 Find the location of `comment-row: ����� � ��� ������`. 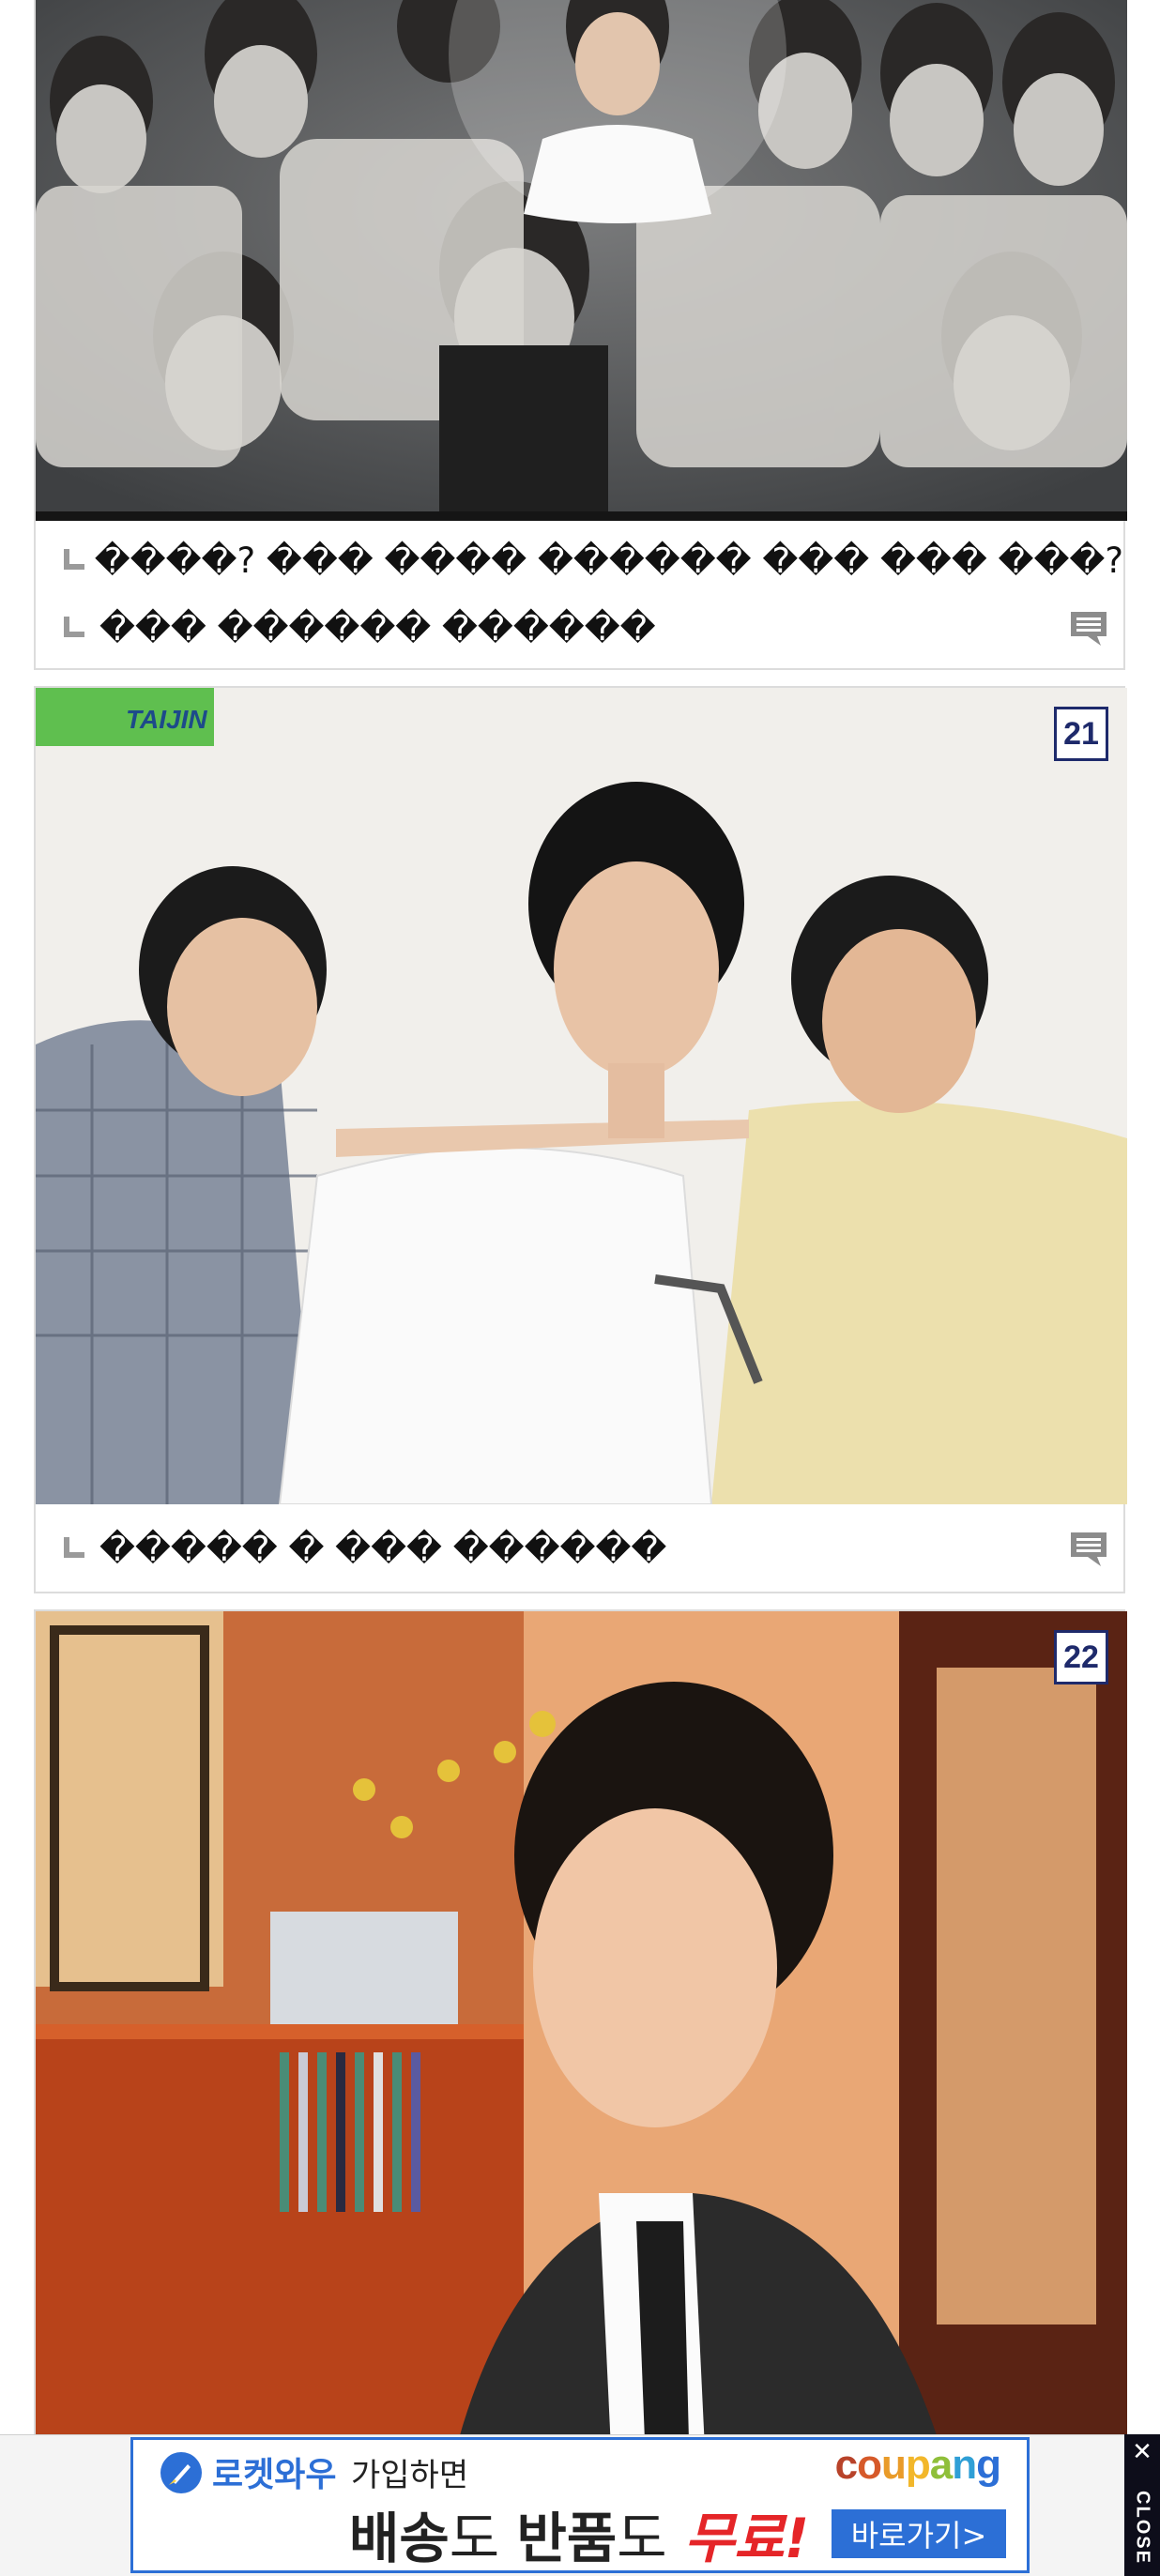

comment-row: ����� � ��� ������ is located at coordinates (579, 1548).